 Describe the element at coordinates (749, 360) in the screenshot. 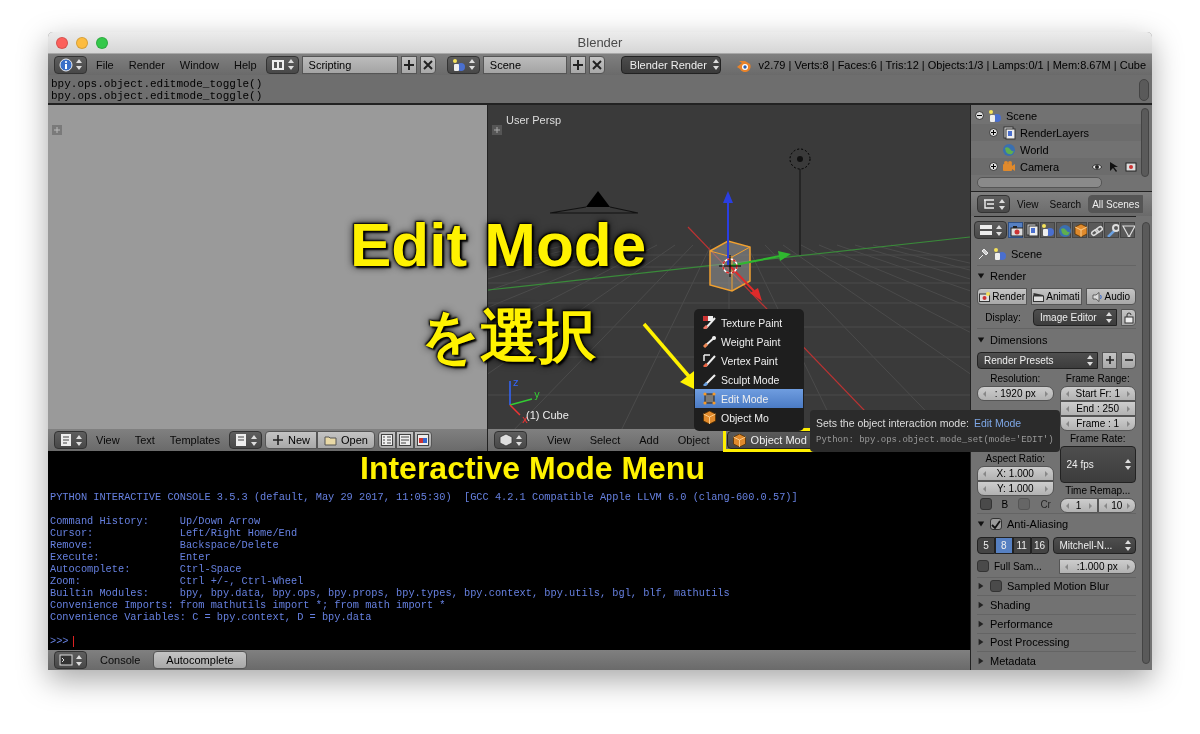

I see `menu-item: Vertex Paint` at that location.